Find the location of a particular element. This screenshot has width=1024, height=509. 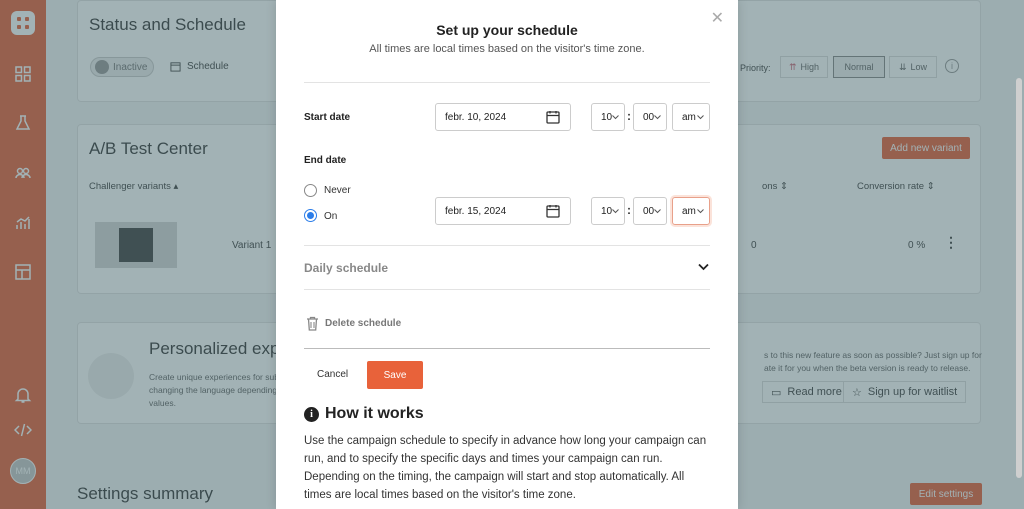

page-scrollbar is located at coordinates (1019, 278).